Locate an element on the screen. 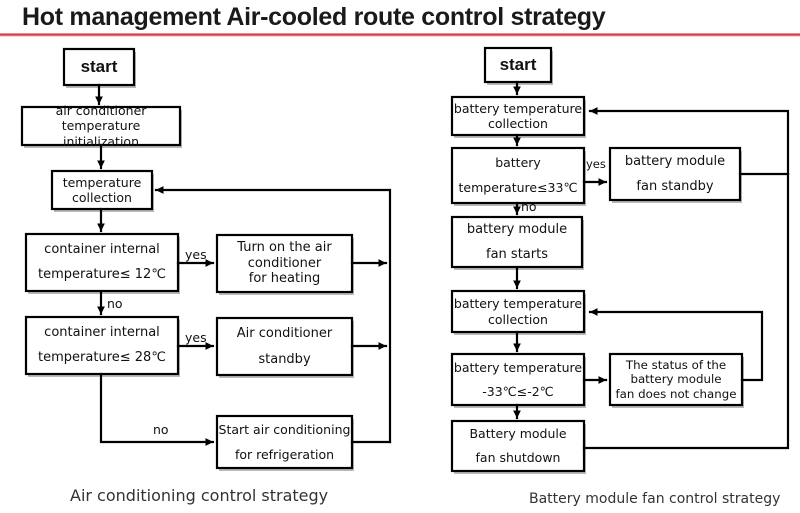 The height and width of the screenshot is (513, 800). node-left-turn-on-heating: Turn on the air conditioner for heating is located at coordinates (284, 263).